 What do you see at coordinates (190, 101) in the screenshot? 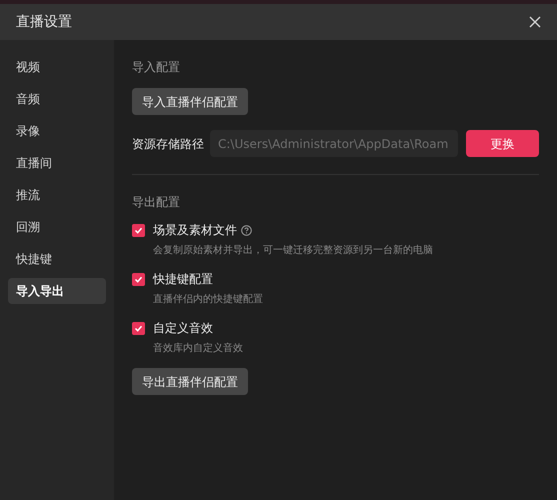
I see `import-button: 导入直播伴侣配置` at bounding box center [190, 101].